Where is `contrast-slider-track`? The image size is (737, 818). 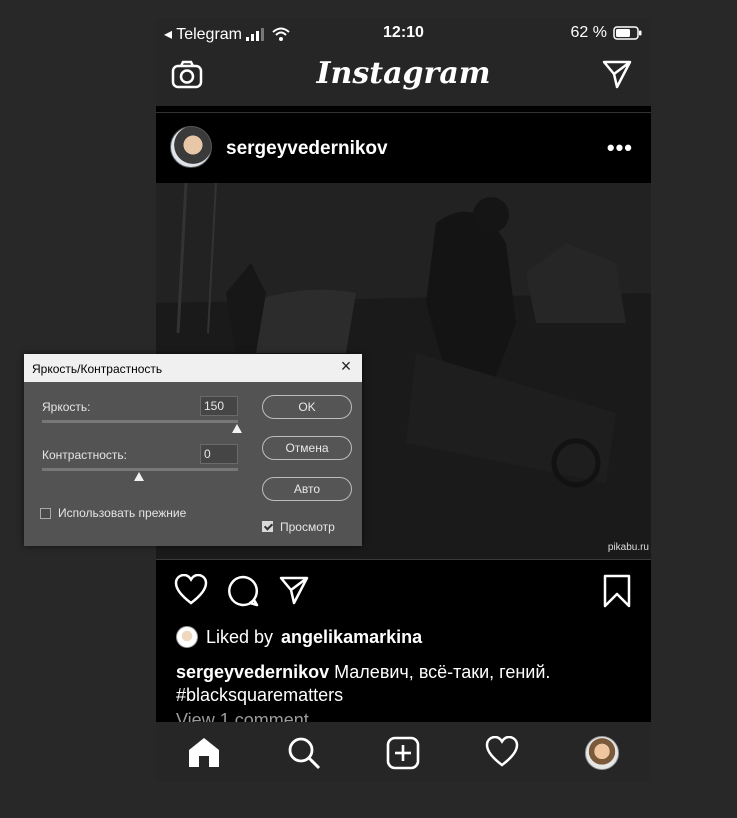 contrast-slider-track is located at coordinates (140, 469).